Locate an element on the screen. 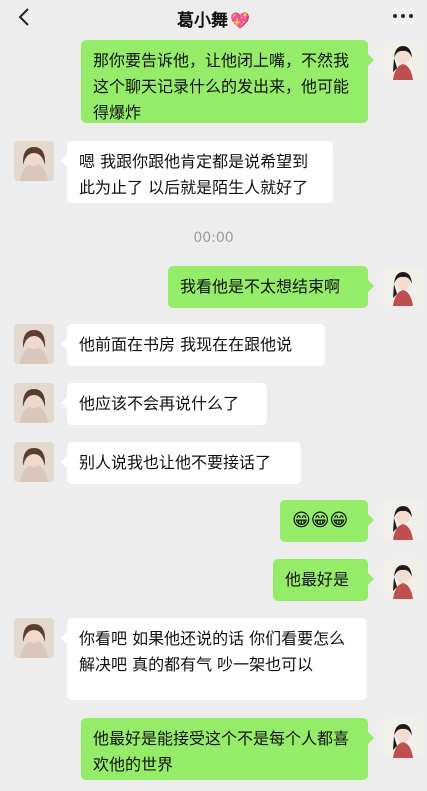  chat-header: 葛小舞 💖 is located at coordinates (213, 19).